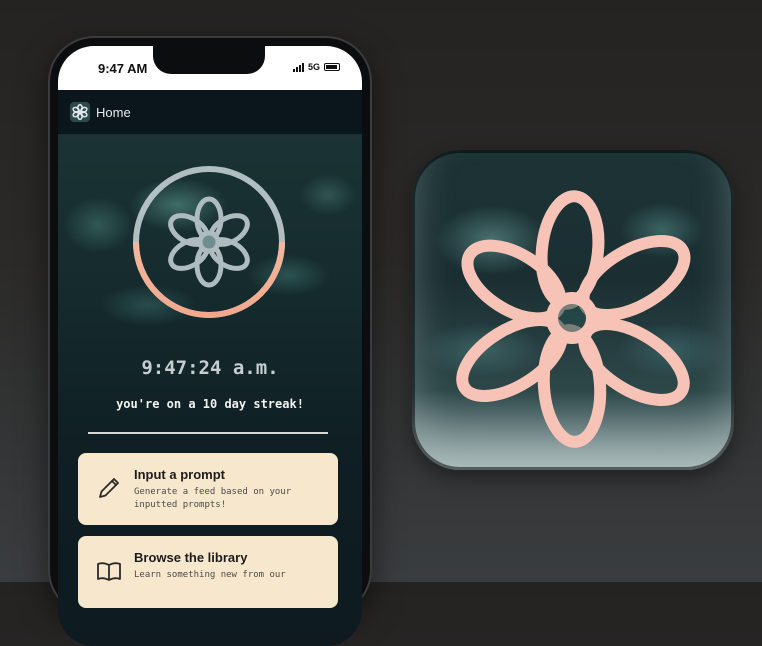  Describe the element at coordinates (210, 575) in the screenshot. I see `card-description: Learn something new from our` at that location.